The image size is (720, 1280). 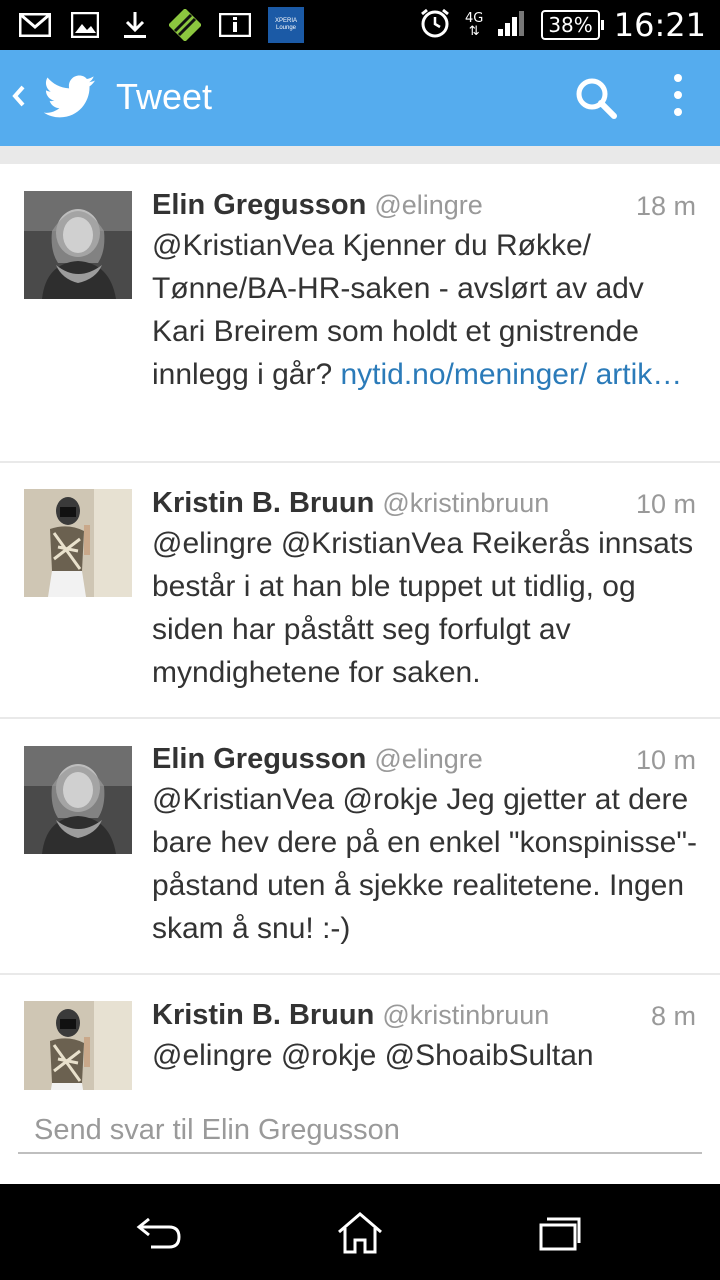 What do you see at coordinates (373, 1055) in the screenshot?
I see `tweet-text: @elingre @rokje @ShoaibSultan` at bounding box center [373, 1055].